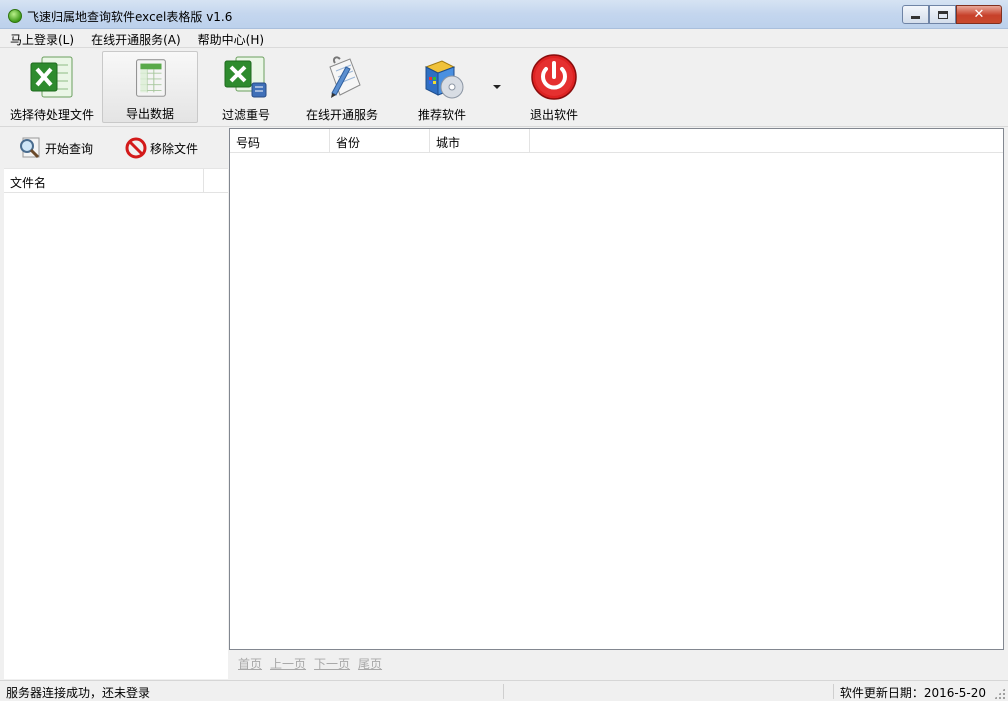 The height and width of the screenshot is (701, 1008). Describe the element at coordinates (480, 141) in the screenshot. I see `city-column-header: 城市` at that location.